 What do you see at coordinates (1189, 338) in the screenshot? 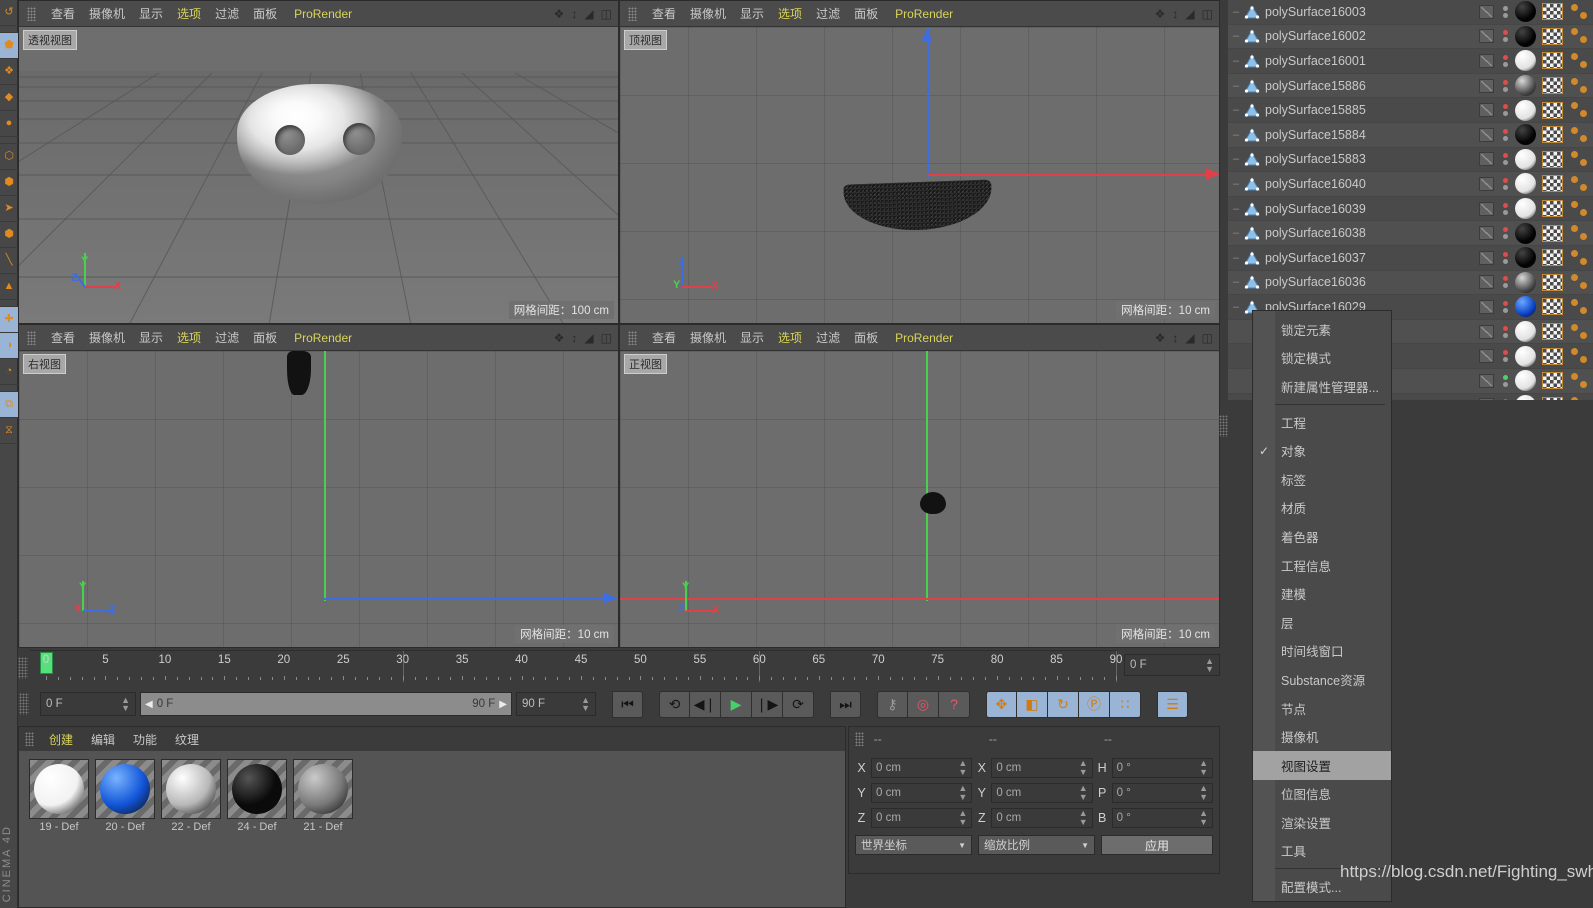
I see `rotate-icon: ◢` at bounding box center [1189, 338].